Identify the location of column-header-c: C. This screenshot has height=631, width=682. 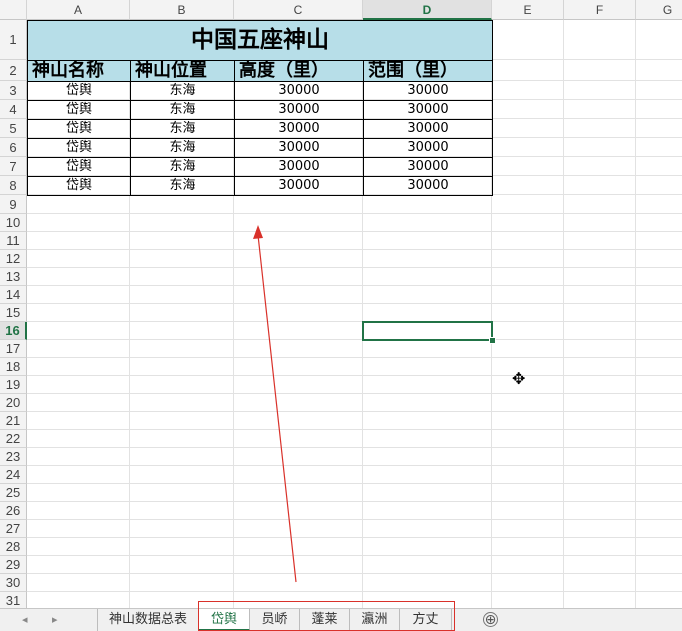
(298, 10).